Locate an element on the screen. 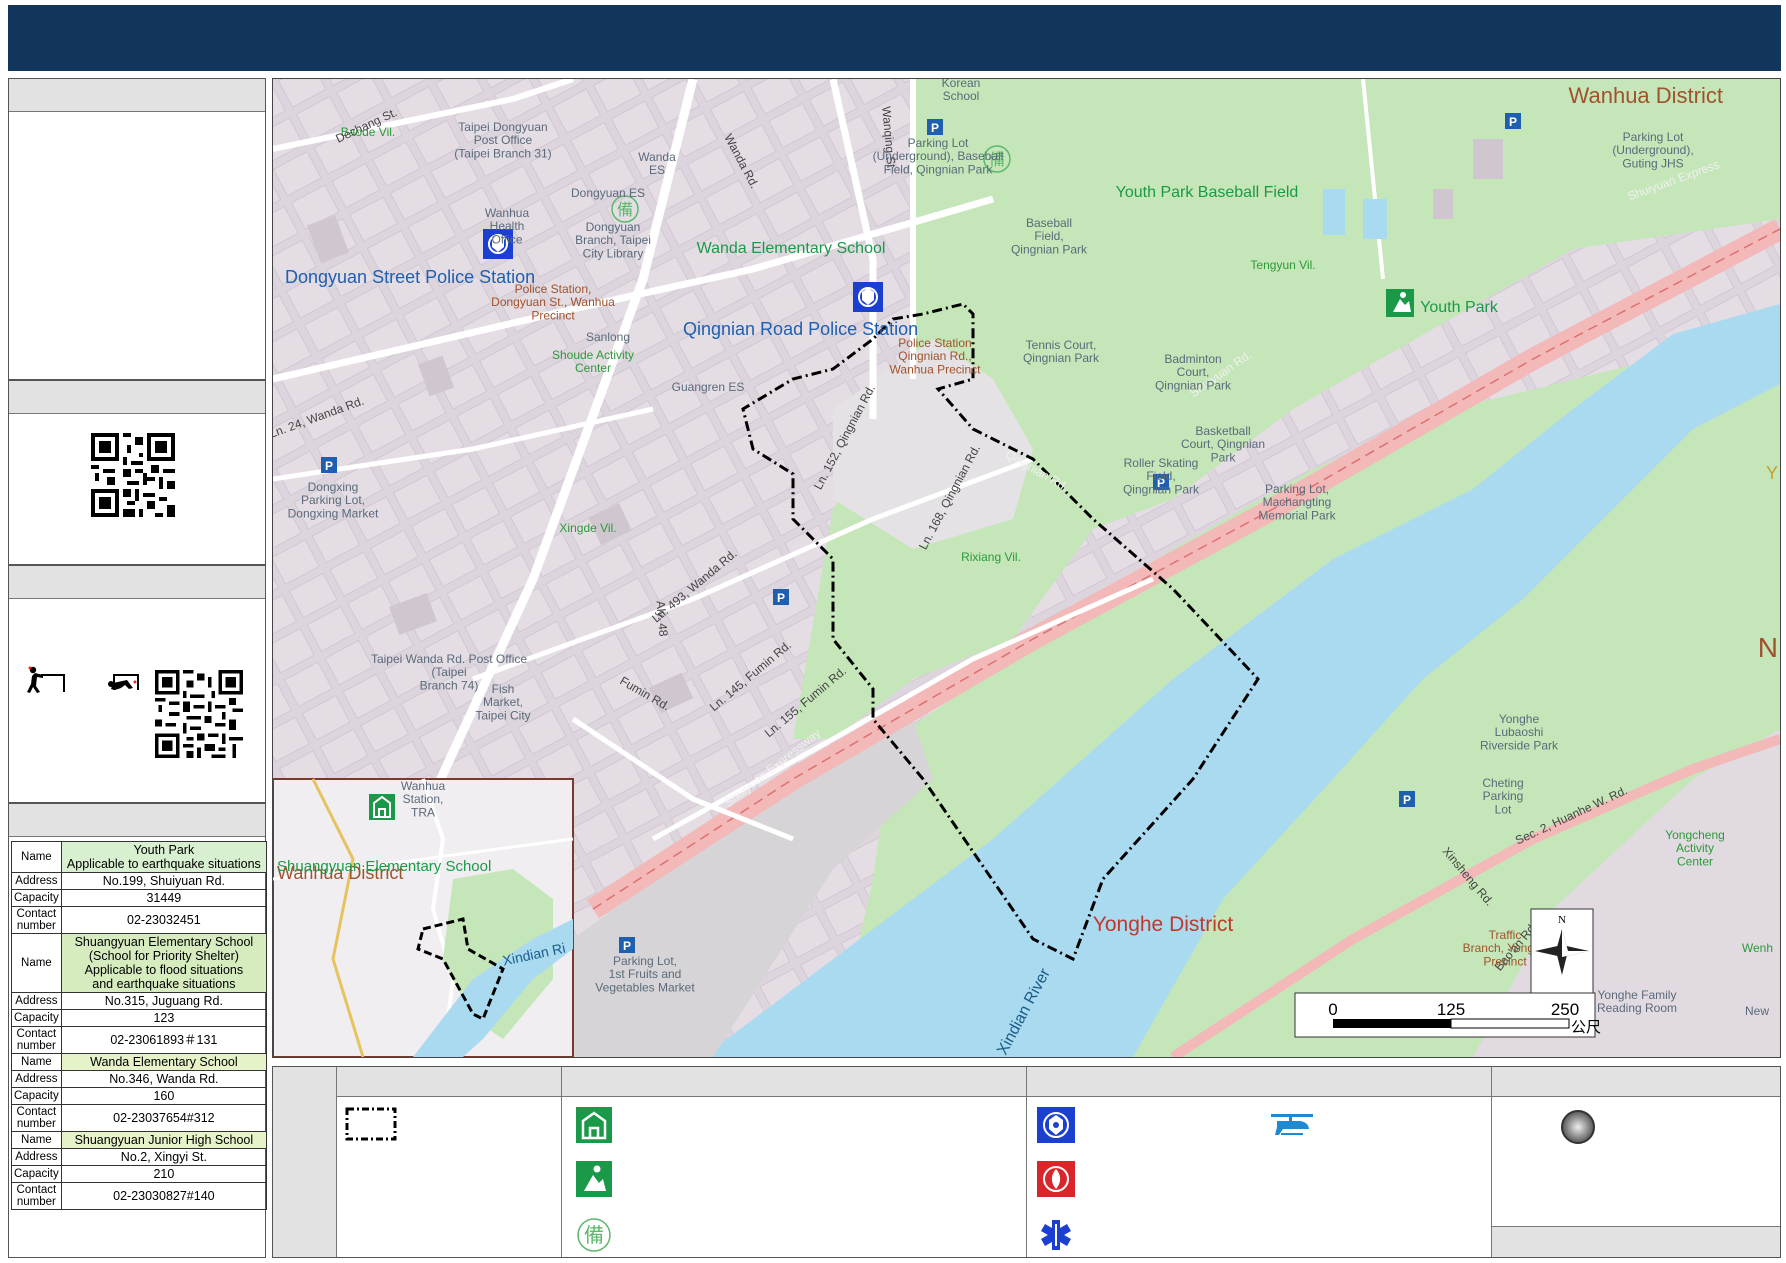 This screenshot has height=1263, width=1786. table-row: Address No.2, Xingyi St. is located at coordinates (139, 1157).